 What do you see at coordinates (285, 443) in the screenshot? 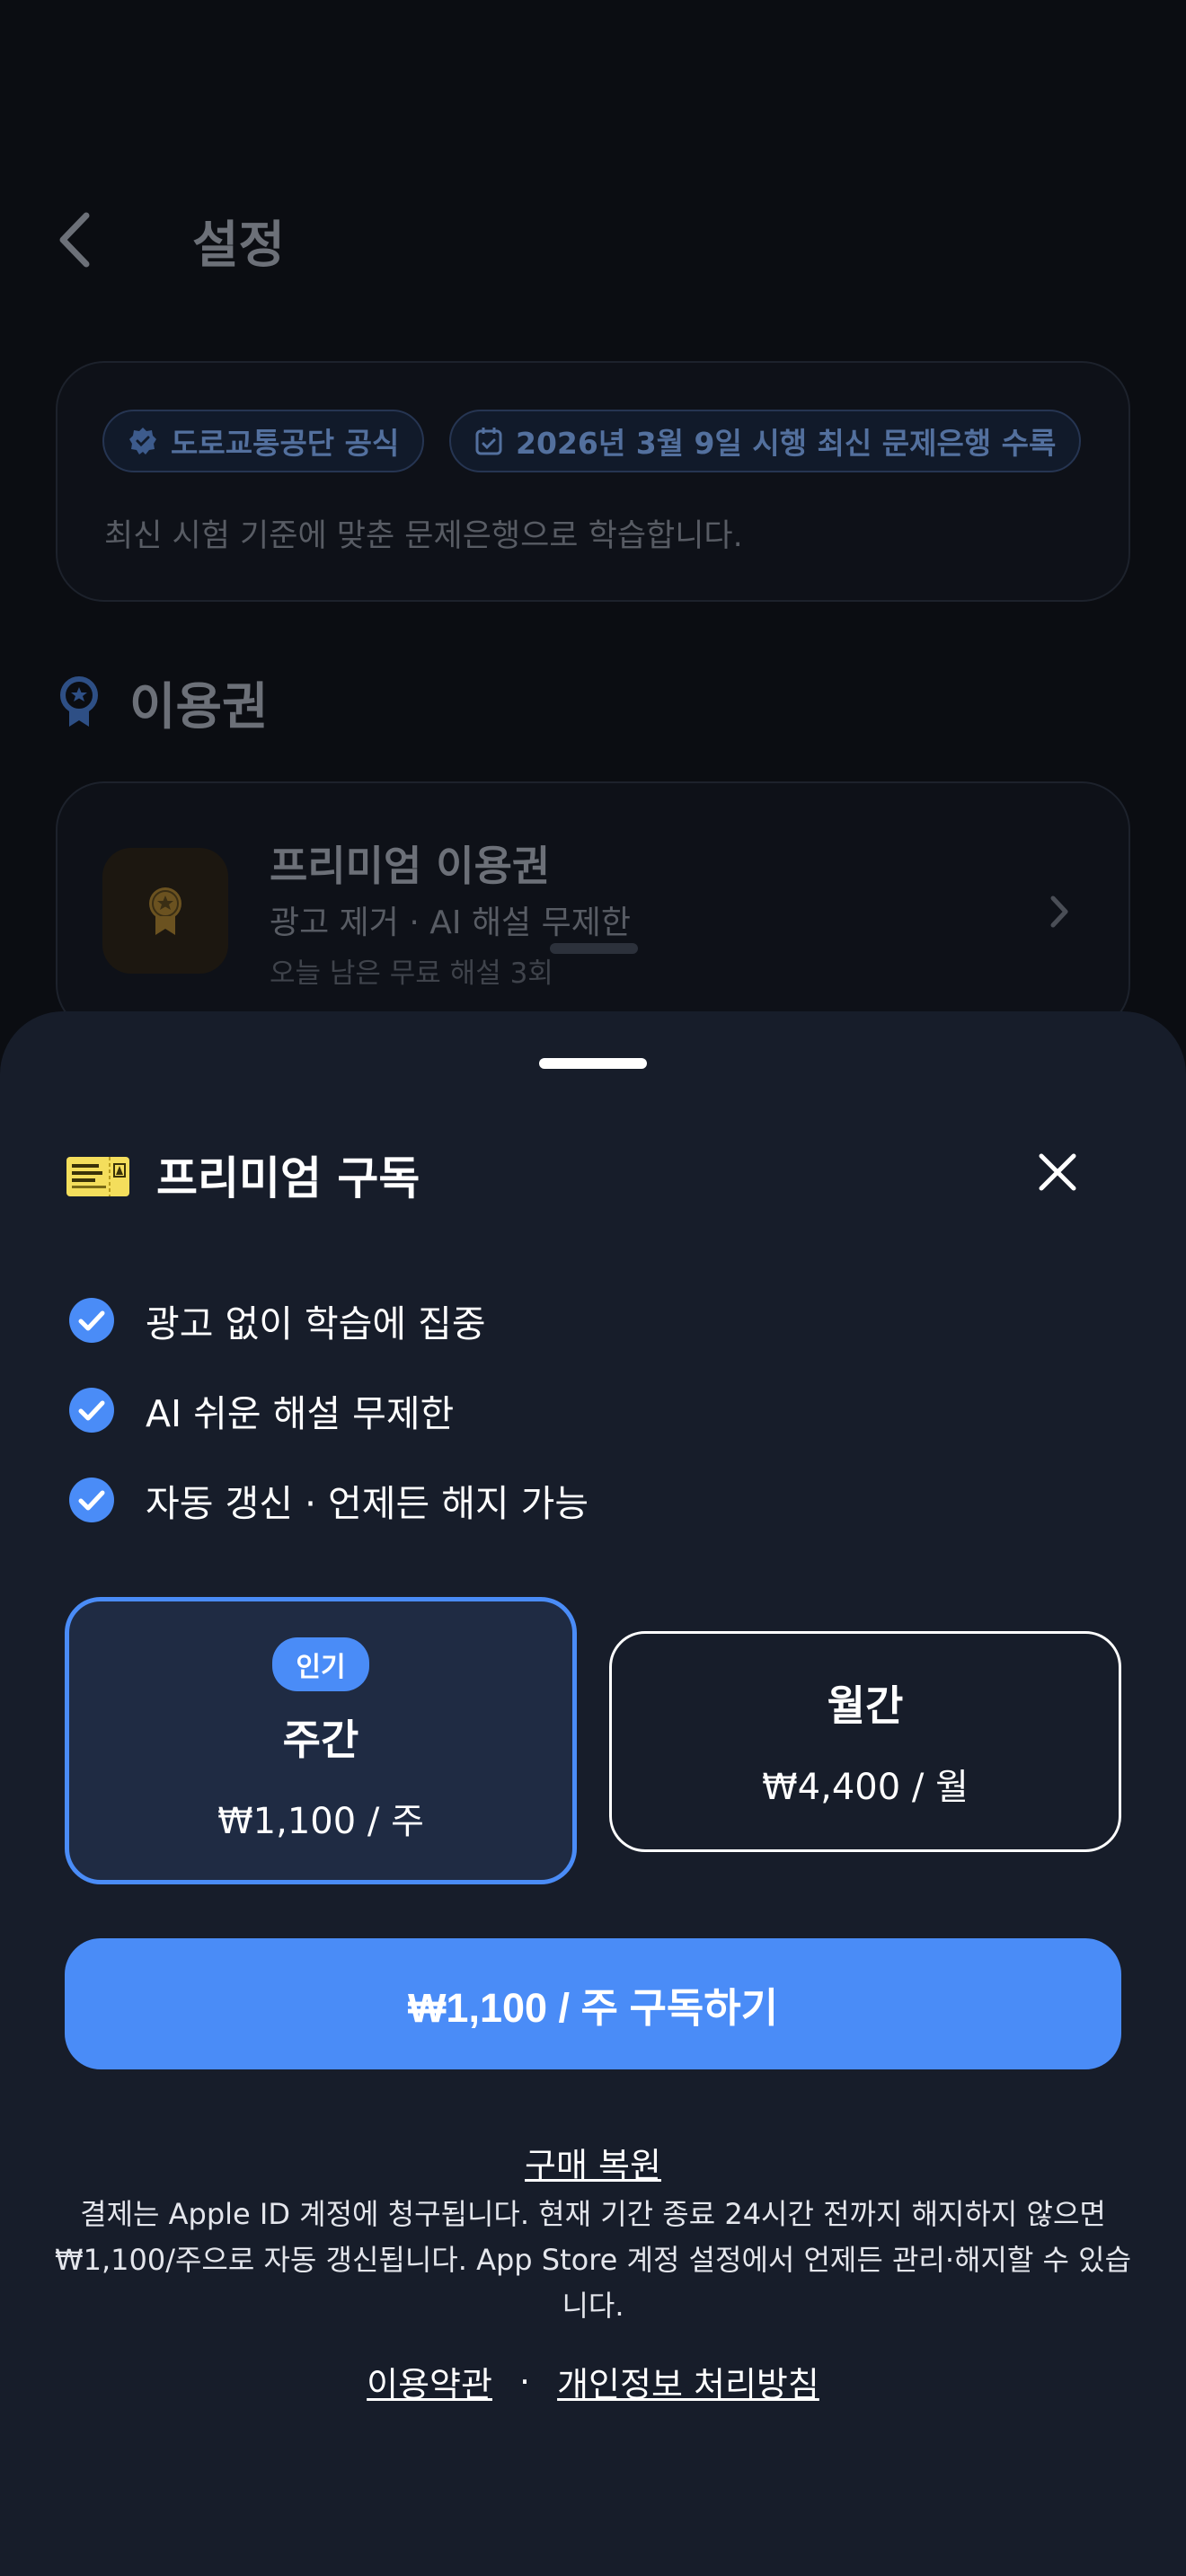
I see `official-chip-label: 도로교통공단 공식` at bounding box center [285, 443].